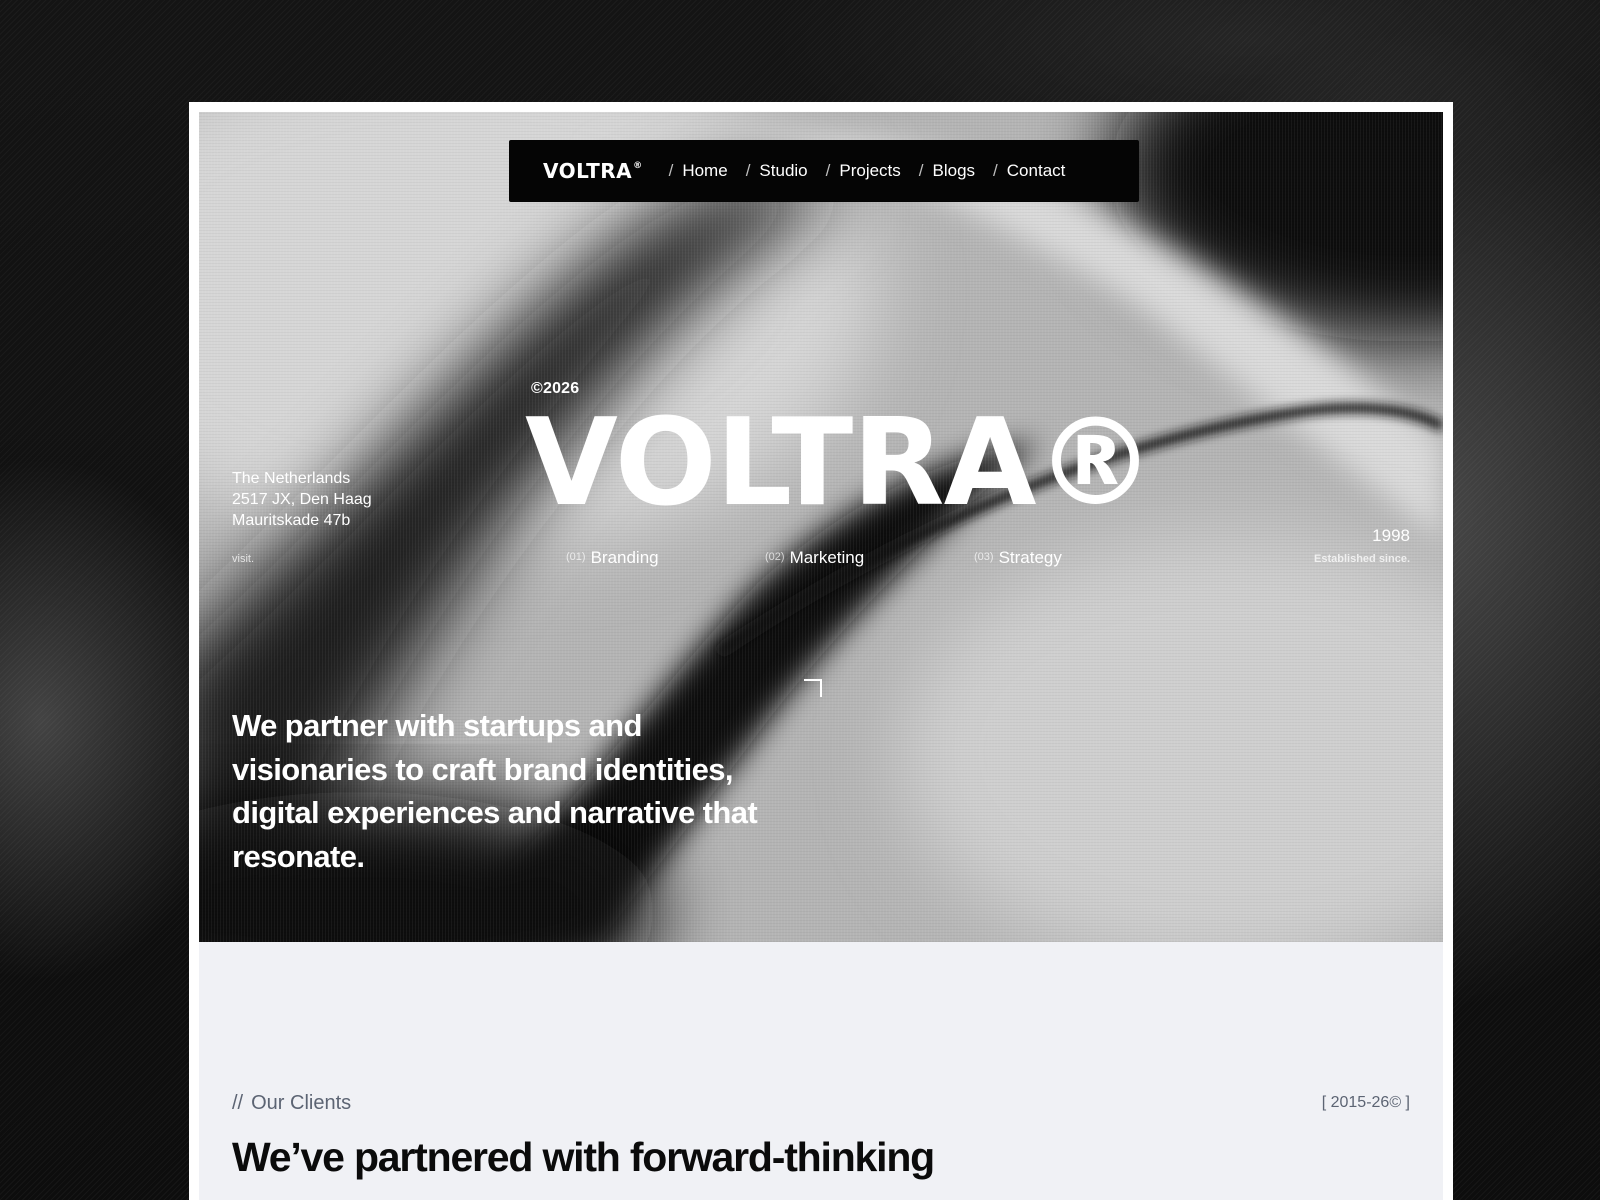 Image resolution: width=1600 pixels, height=1200 pixels. What do you see at coordinates (583, 1157) in the screenshot?
I see `clients-heading: We’ve partnered with forward-thinking` at bounding box center [583, 1157].